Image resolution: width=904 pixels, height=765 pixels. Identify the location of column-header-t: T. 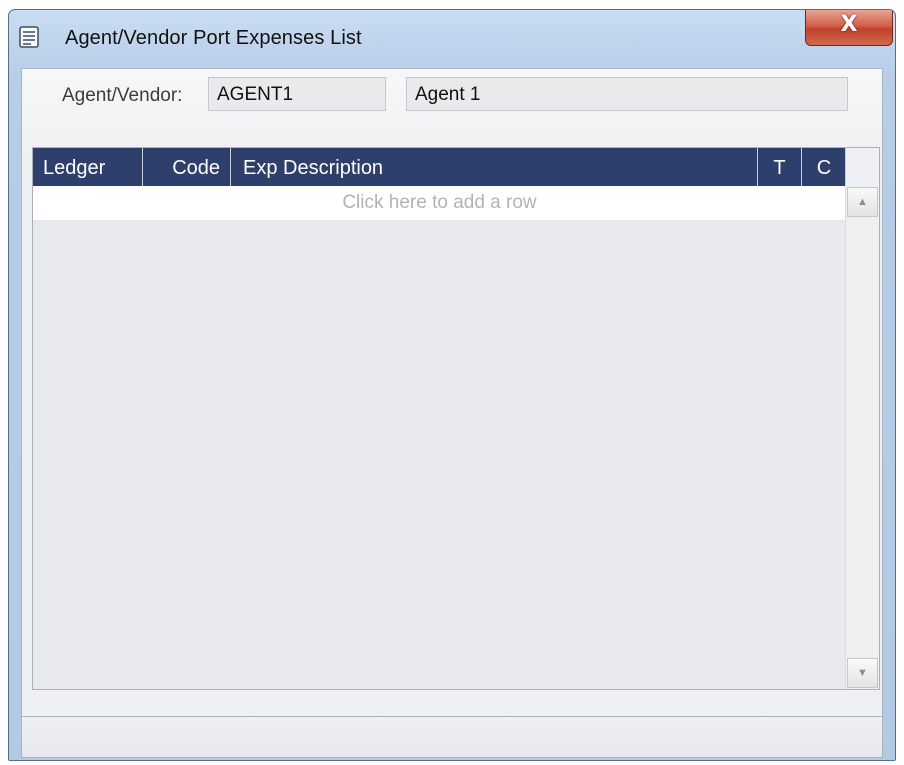
(780, 167).